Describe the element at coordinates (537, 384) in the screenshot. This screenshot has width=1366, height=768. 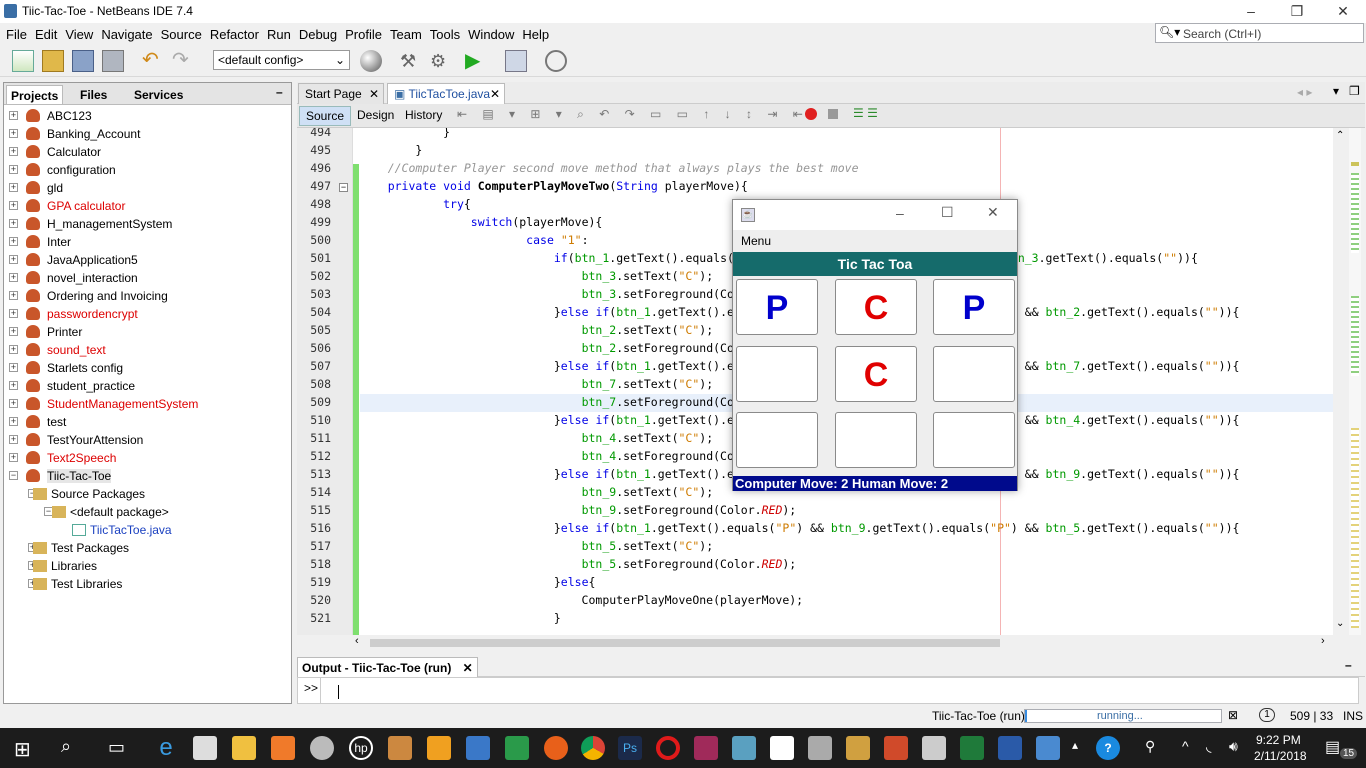
I see `code-line: btn_7.setText("C");` at that location.